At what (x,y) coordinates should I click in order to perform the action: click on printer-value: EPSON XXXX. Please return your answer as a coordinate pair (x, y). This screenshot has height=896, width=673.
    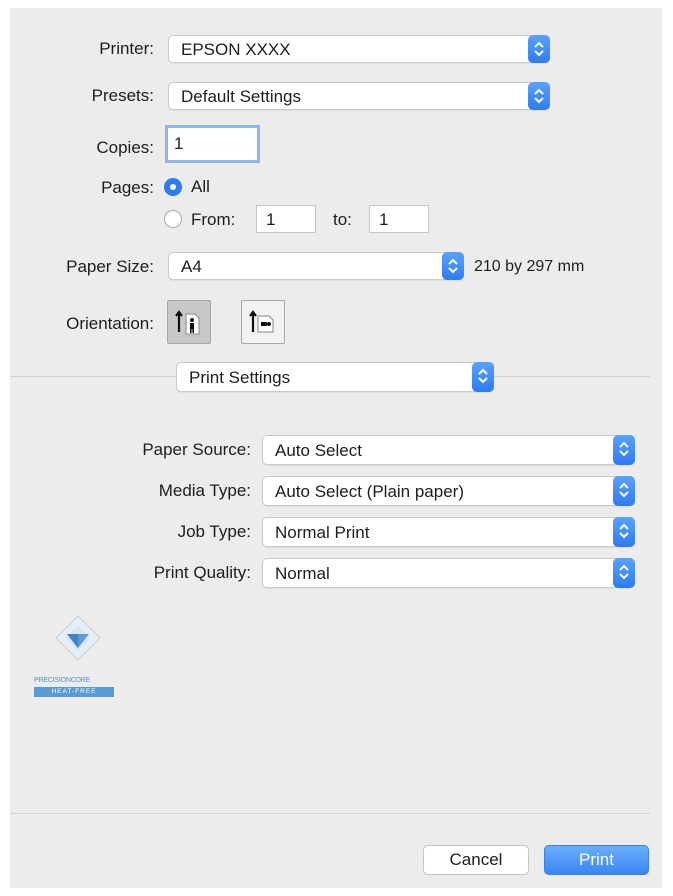
    Looking at the image, I should click on (236, 49).